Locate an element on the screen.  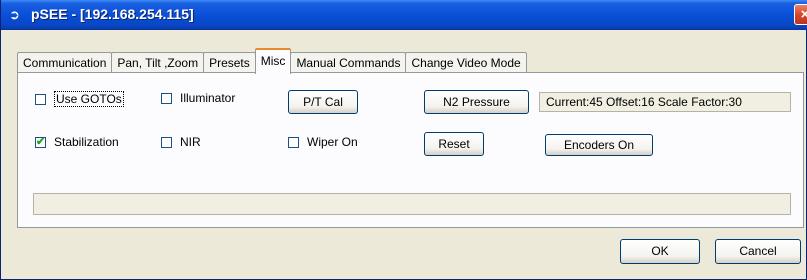
nir-checkbox: NIR is located at coordinates (181, 142).